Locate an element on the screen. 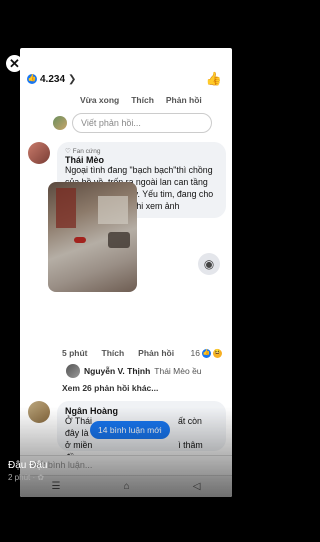  home-icon: ⌂ is located at coordinates (127, 486).